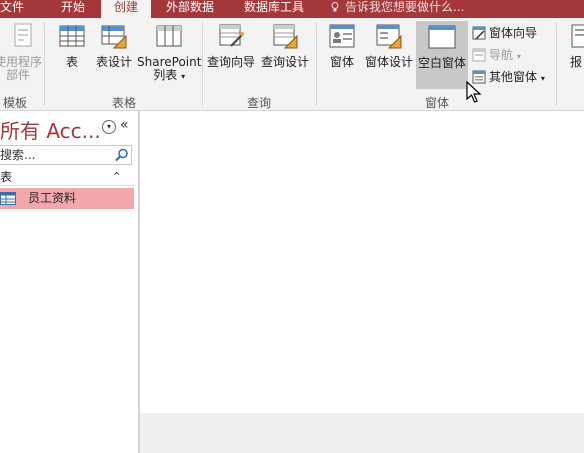 This screenshot has height=453, width=584. Describe the element at coordinates (169, 75) in the screenshot. I see `sharepoint-label-2: 列表 ▾` at that location.